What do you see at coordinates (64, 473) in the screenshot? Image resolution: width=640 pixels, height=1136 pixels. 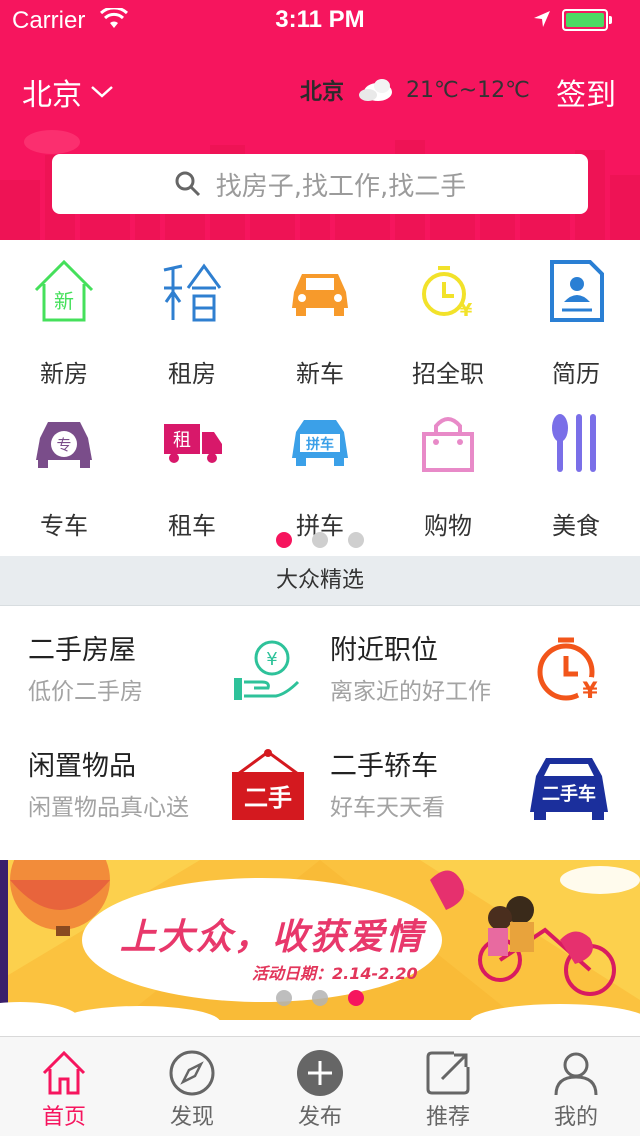 I see `category-private-car: 专 专车` at bounding box center [64, 473].